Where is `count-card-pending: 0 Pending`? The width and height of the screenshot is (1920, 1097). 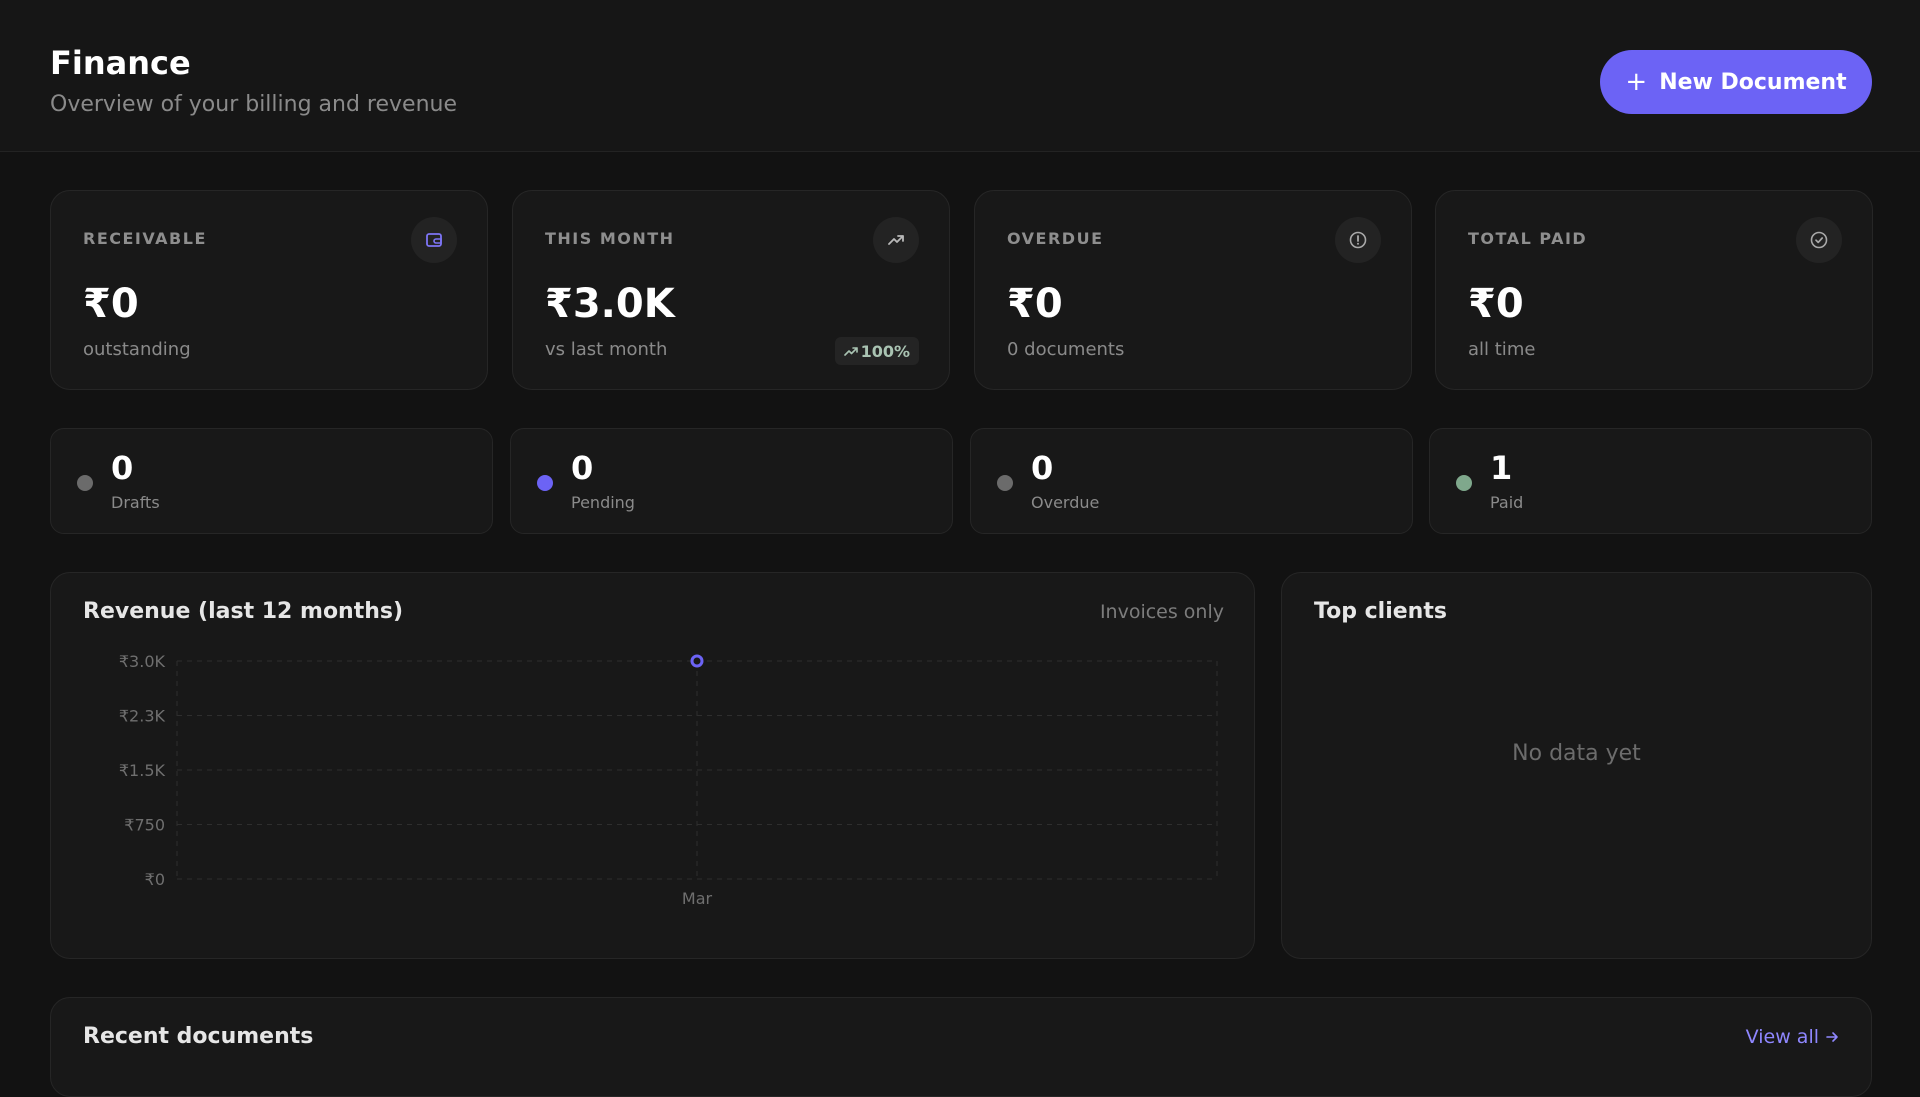
count-card-pending: 0 Pending is located at coordinates (731, 481).